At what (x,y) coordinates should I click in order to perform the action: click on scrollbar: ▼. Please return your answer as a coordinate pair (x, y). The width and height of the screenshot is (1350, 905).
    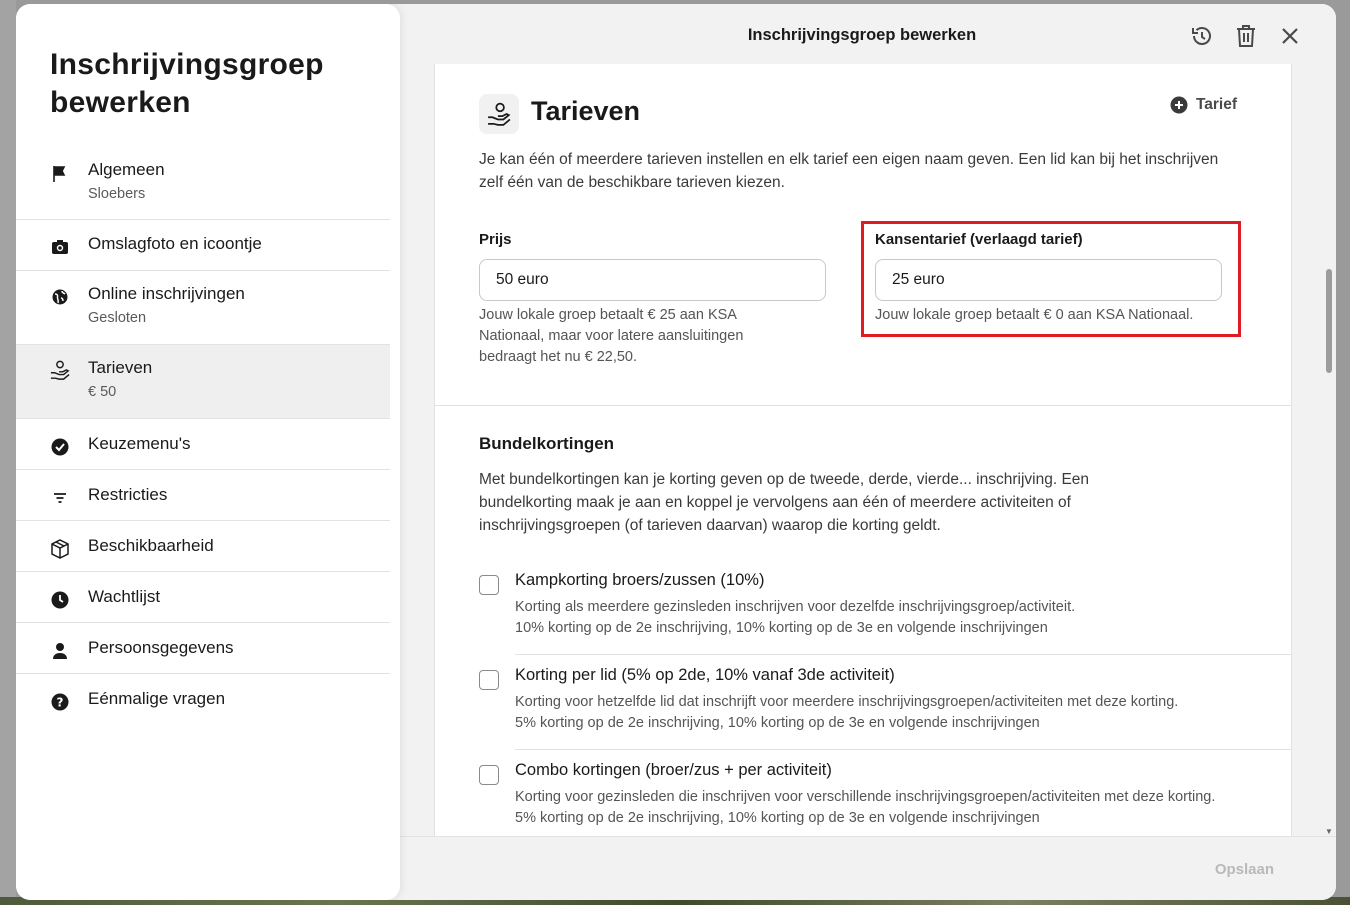
    Looking at the image, I should click on (1329, 450).